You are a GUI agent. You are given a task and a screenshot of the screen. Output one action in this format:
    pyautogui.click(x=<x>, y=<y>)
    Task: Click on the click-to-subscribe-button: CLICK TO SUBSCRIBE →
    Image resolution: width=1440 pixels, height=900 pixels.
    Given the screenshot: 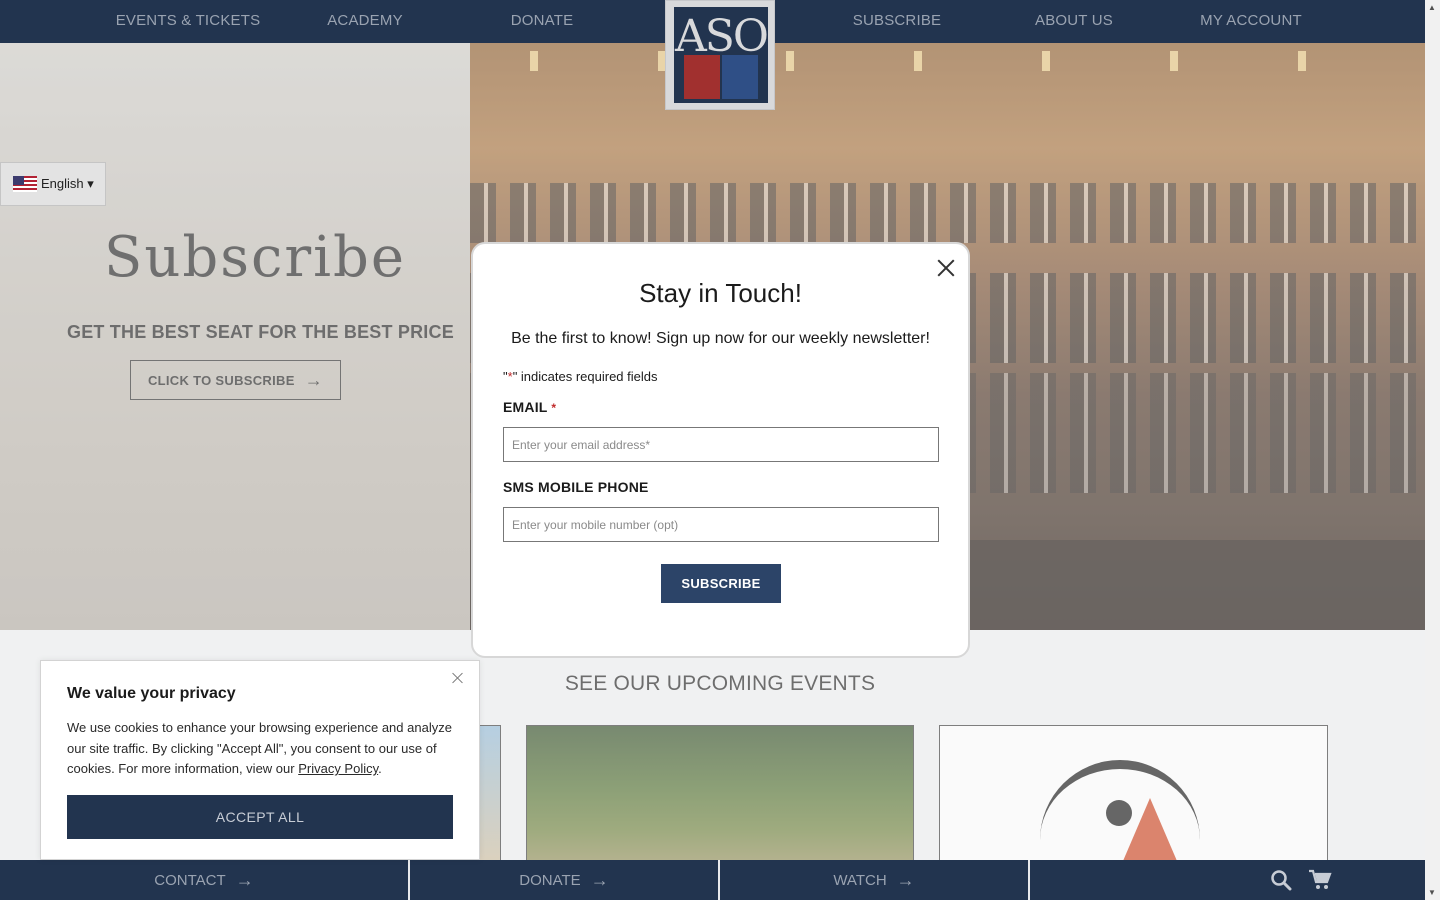 What is the action you would take?
    pyautogui.click(x=235, y=380)
    